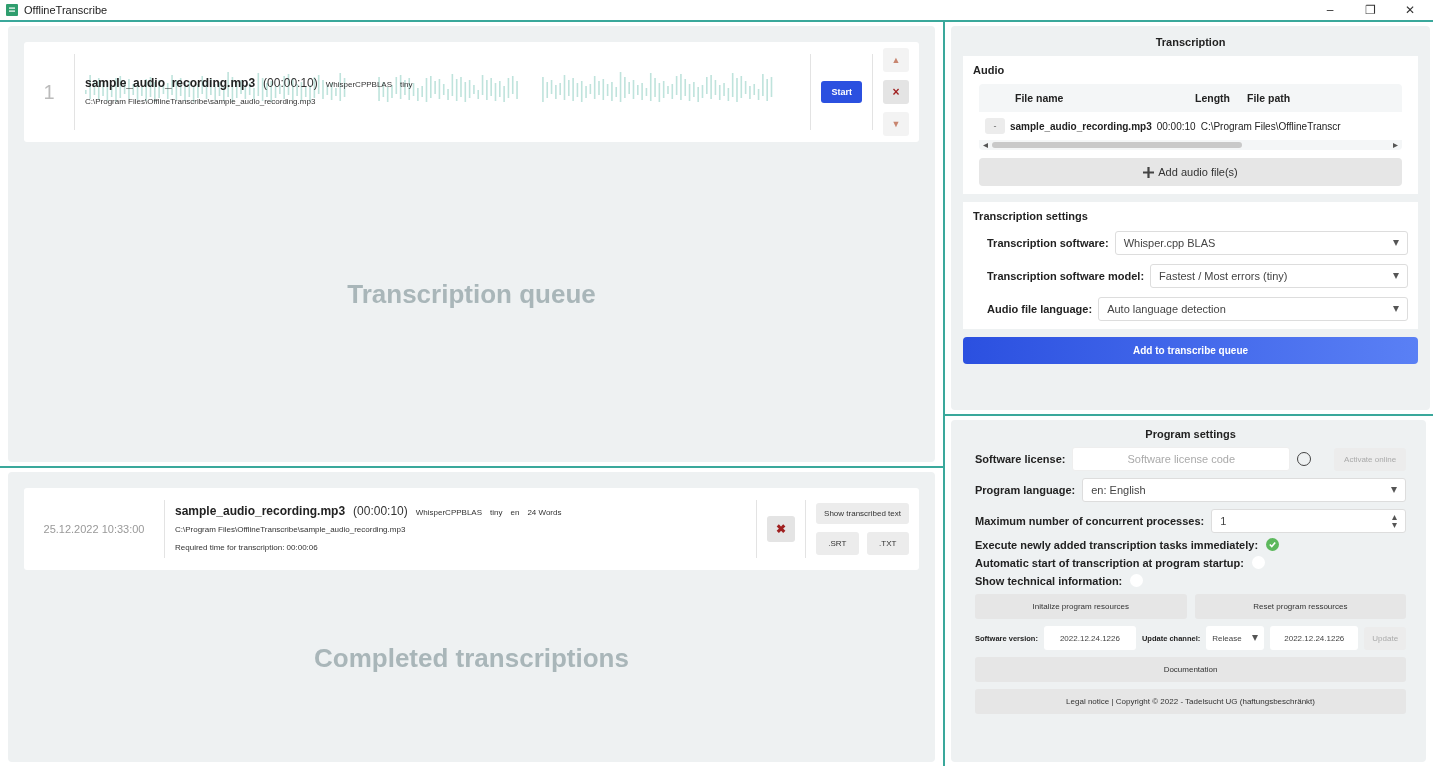  I want to click on channel-dropdown: Release, so click(1235, 638).